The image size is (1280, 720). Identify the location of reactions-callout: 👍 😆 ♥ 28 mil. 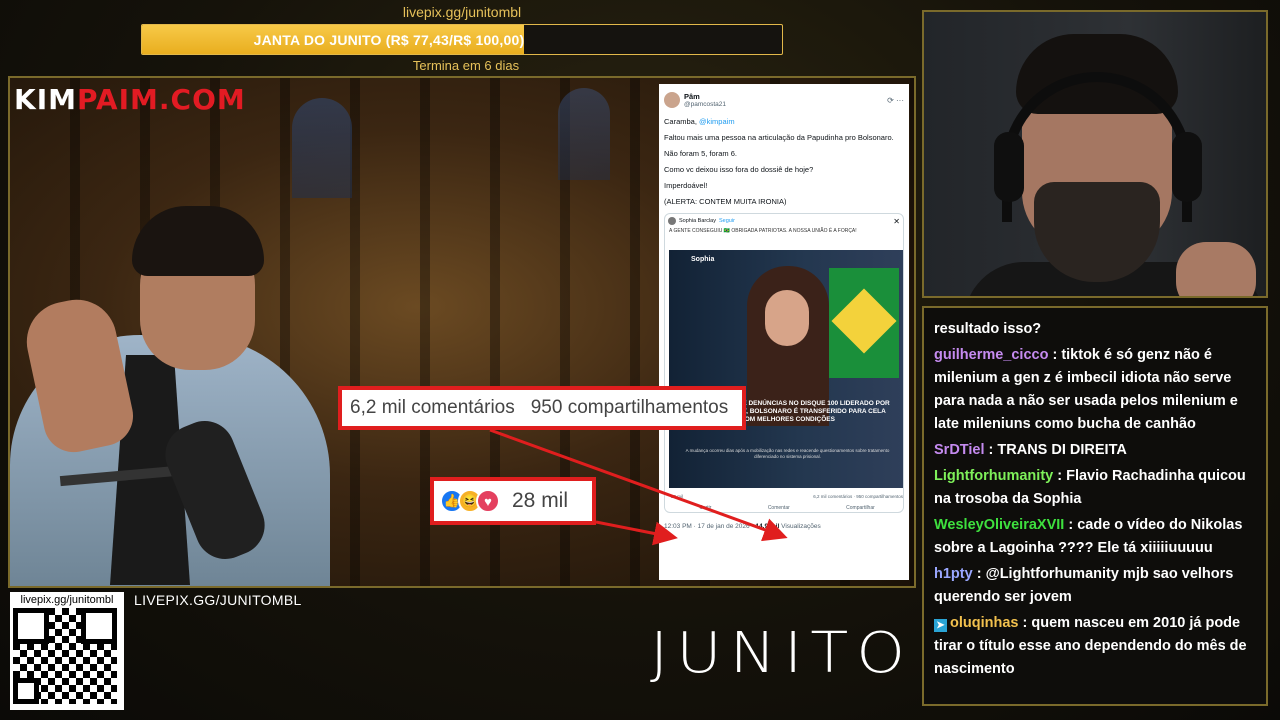
(513, 501).